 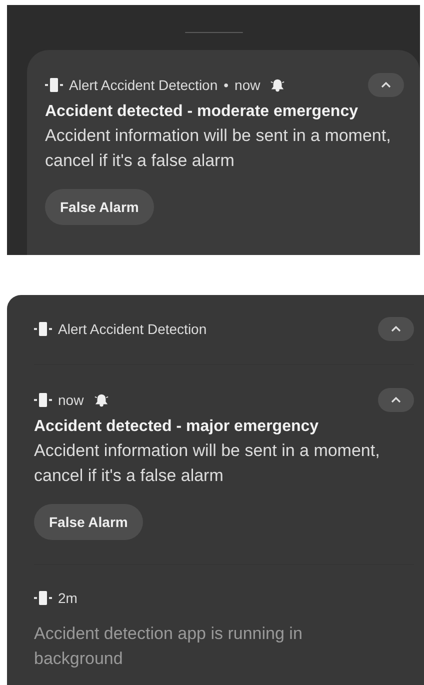 What do you see at coordinates (202, 112) in the screenshot?
I see `notification-title: Accident detected - moderate emergency` at bounding box center [202, 112].